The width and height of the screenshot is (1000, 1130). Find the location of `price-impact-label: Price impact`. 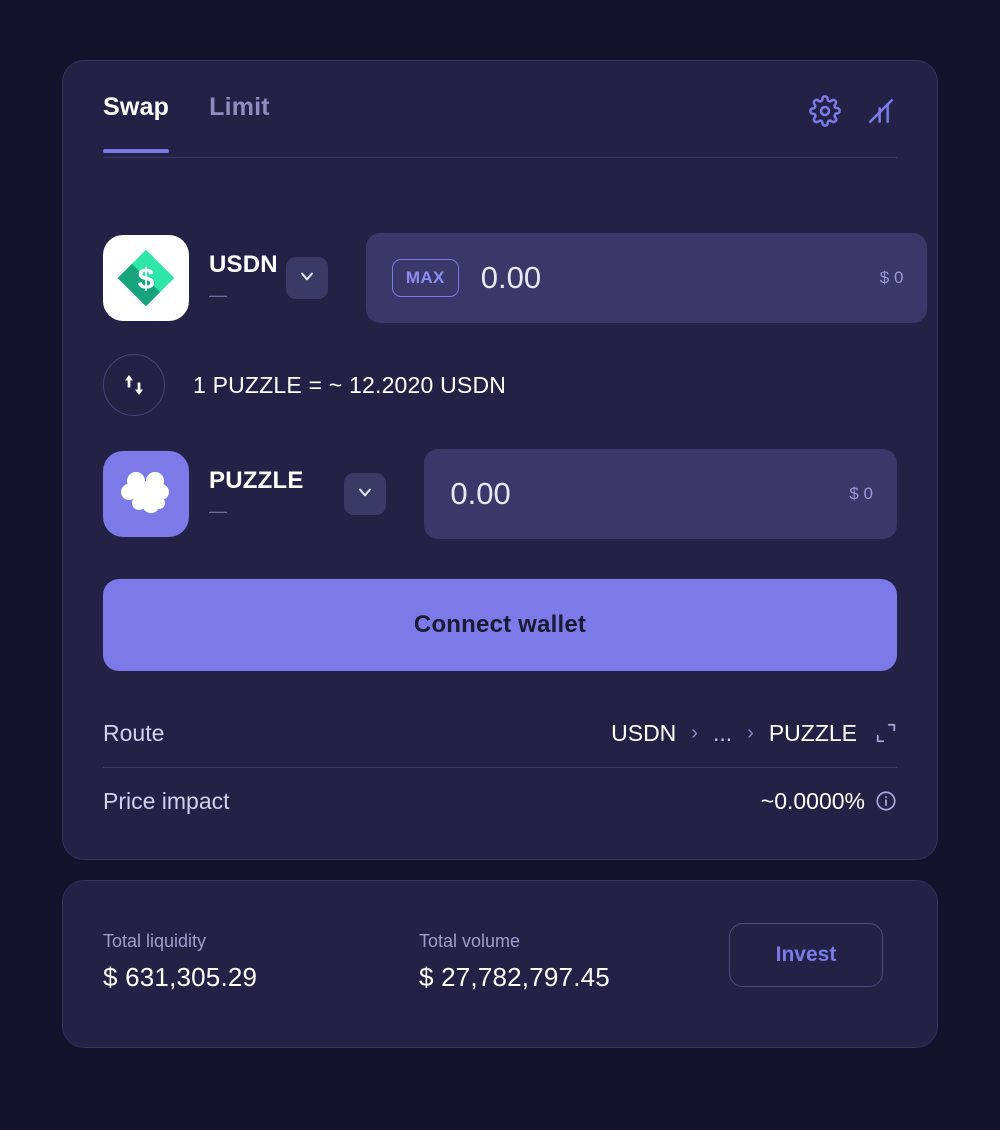

price-impact-label: Price impact is located at coordinates (166, 800).